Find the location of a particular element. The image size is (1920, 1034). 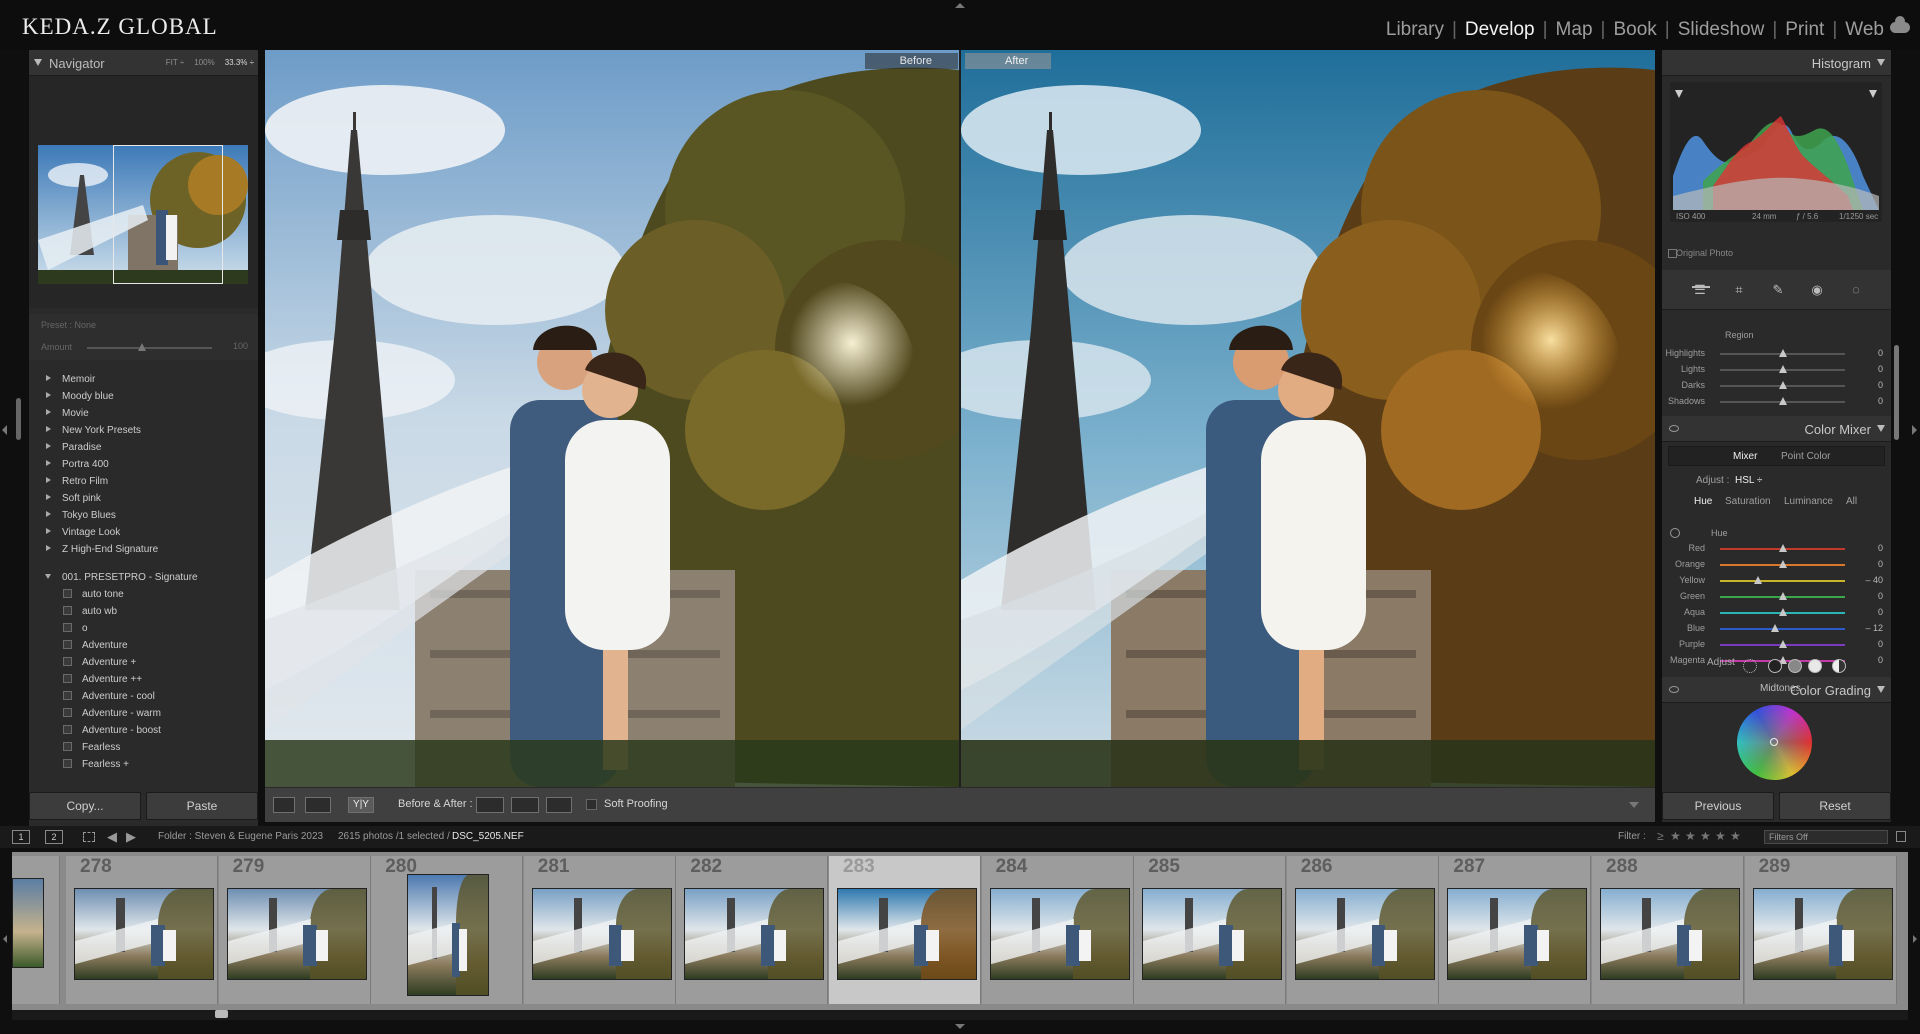

module-book: Book is located at coordinates (1634, 30).